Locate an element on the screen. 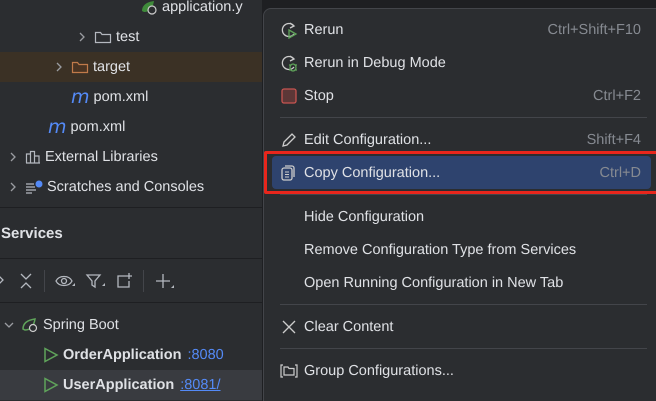 The image size is (656, 401). close-icon is located at coordinates (289, 327).